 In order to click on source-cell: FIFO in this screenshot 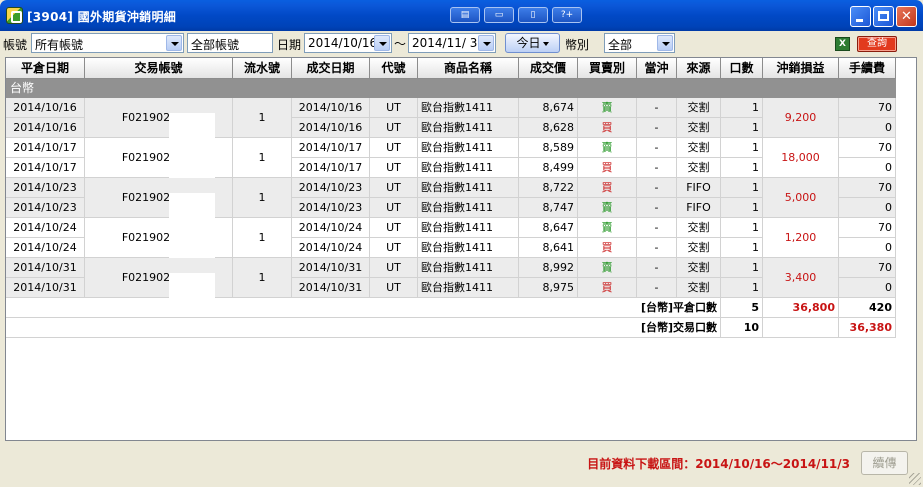, I will do `click(699, 188)`.